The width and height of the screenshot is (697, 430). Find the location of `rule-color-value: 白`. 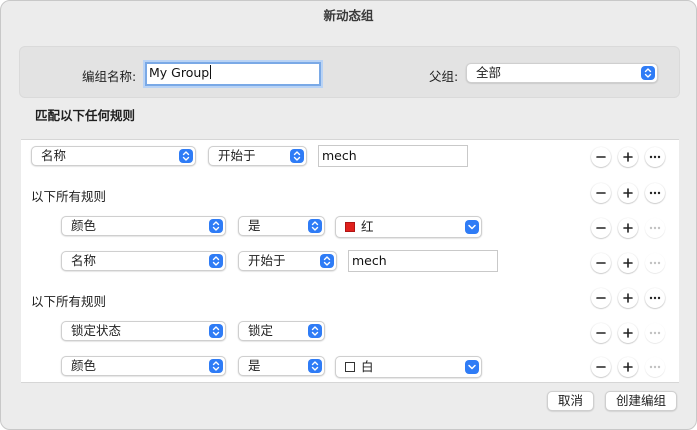

rule-color-value: 白 is located at coordinates (367, 366).